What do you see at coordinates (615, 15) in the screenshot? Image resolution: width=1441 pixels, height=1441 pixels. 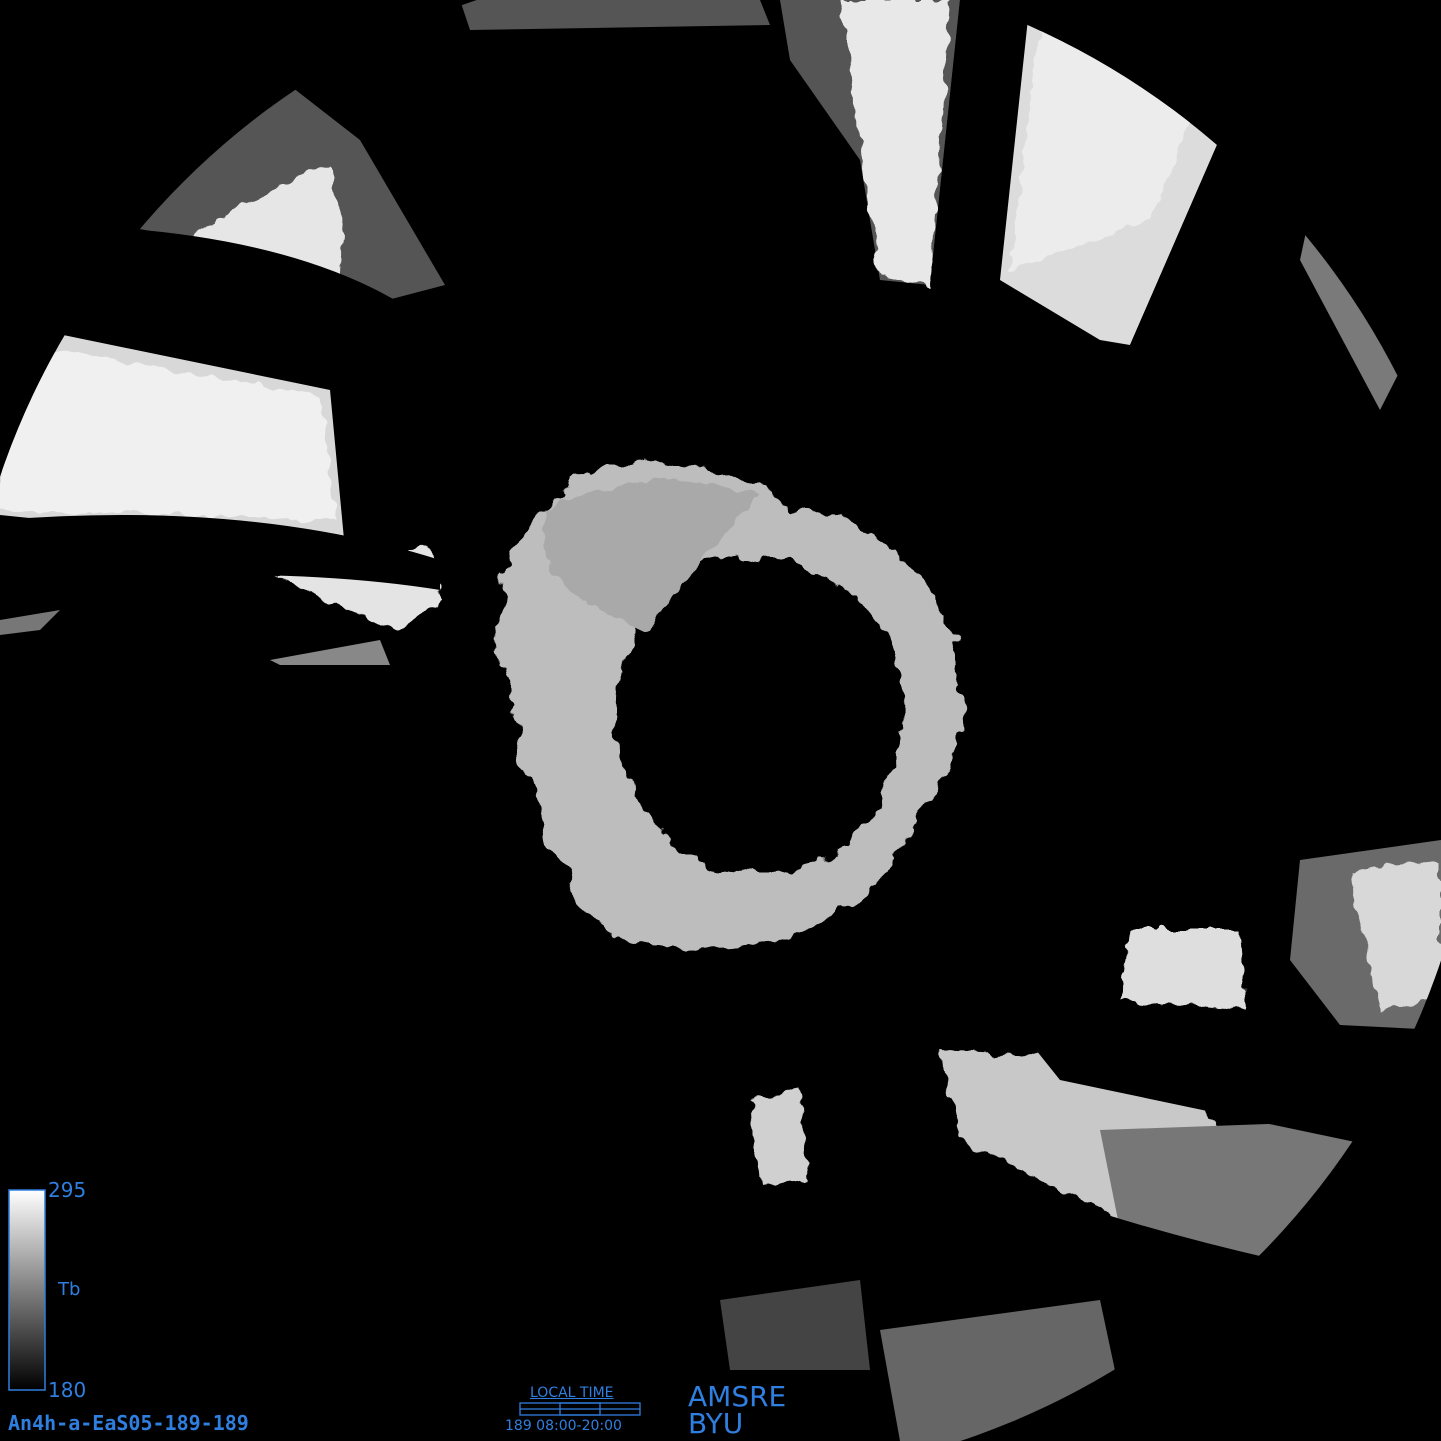 I see `swath-top` at bounding box center [615, 15].